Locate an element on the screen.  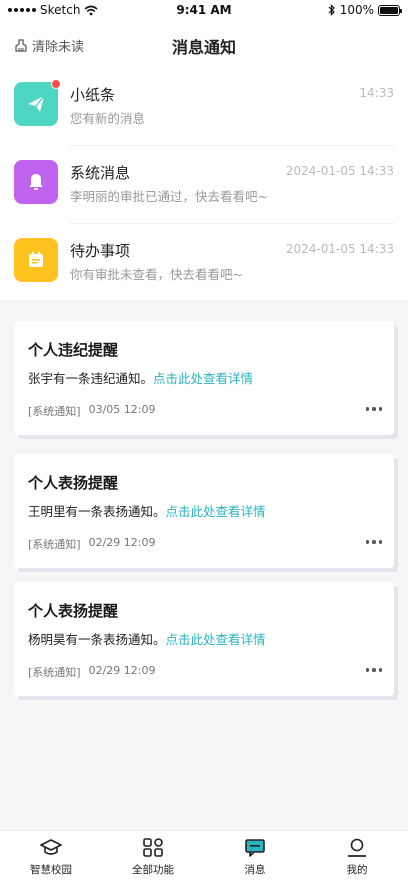
chat-icon is located at coordinates (255, 848).